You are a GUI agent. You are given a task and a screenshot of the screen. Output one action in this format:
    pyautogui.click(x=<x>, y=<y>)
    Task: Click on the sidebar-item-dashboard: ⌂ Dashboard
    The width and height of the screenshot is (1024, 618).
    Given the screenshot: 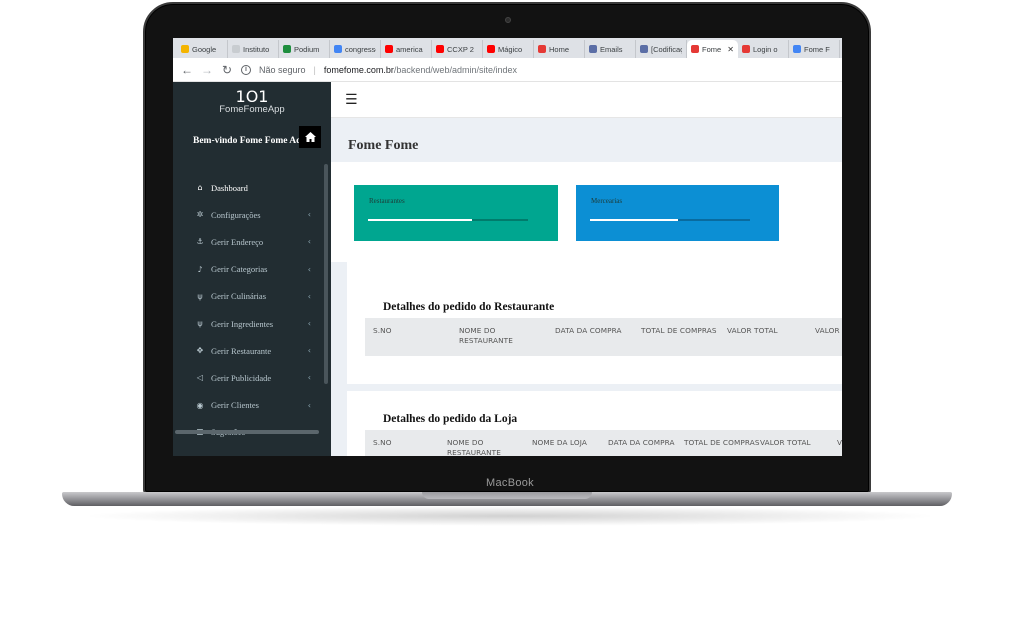 What is the action you would take?
    pyautogui.click(x=252, y=187)
    